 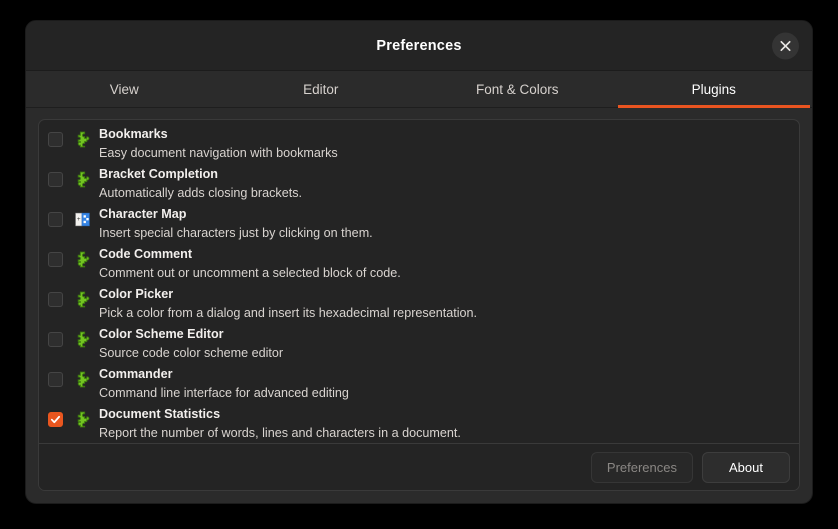 I want to click on tab-label: Font & Colors, so click(x=517, y=89).